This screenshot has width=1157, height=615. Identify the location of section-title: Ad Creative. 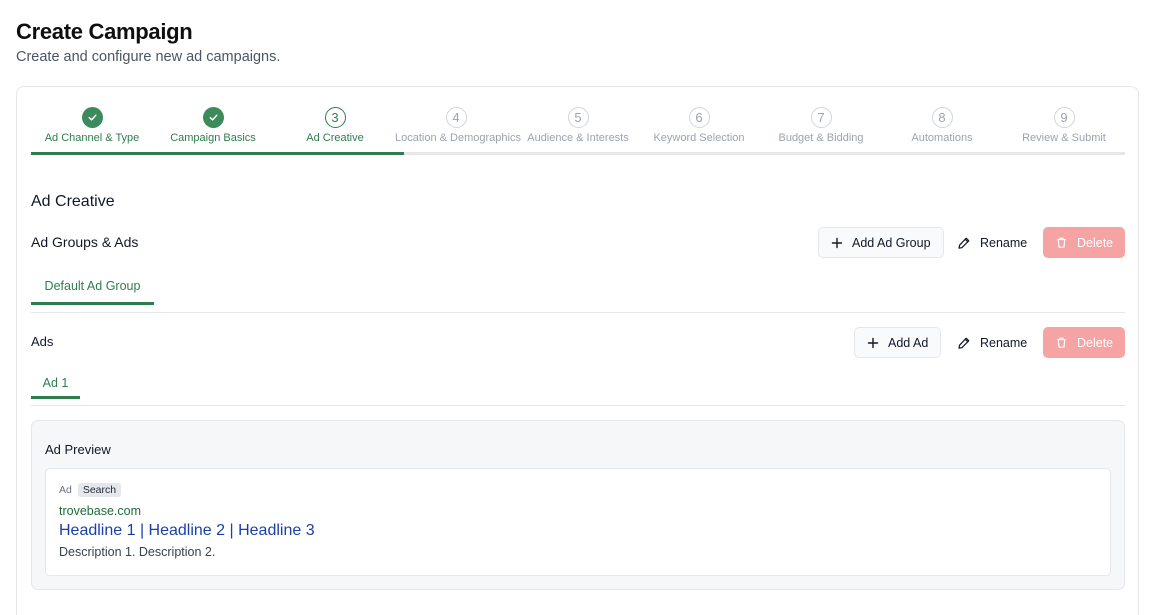
(73, 201).